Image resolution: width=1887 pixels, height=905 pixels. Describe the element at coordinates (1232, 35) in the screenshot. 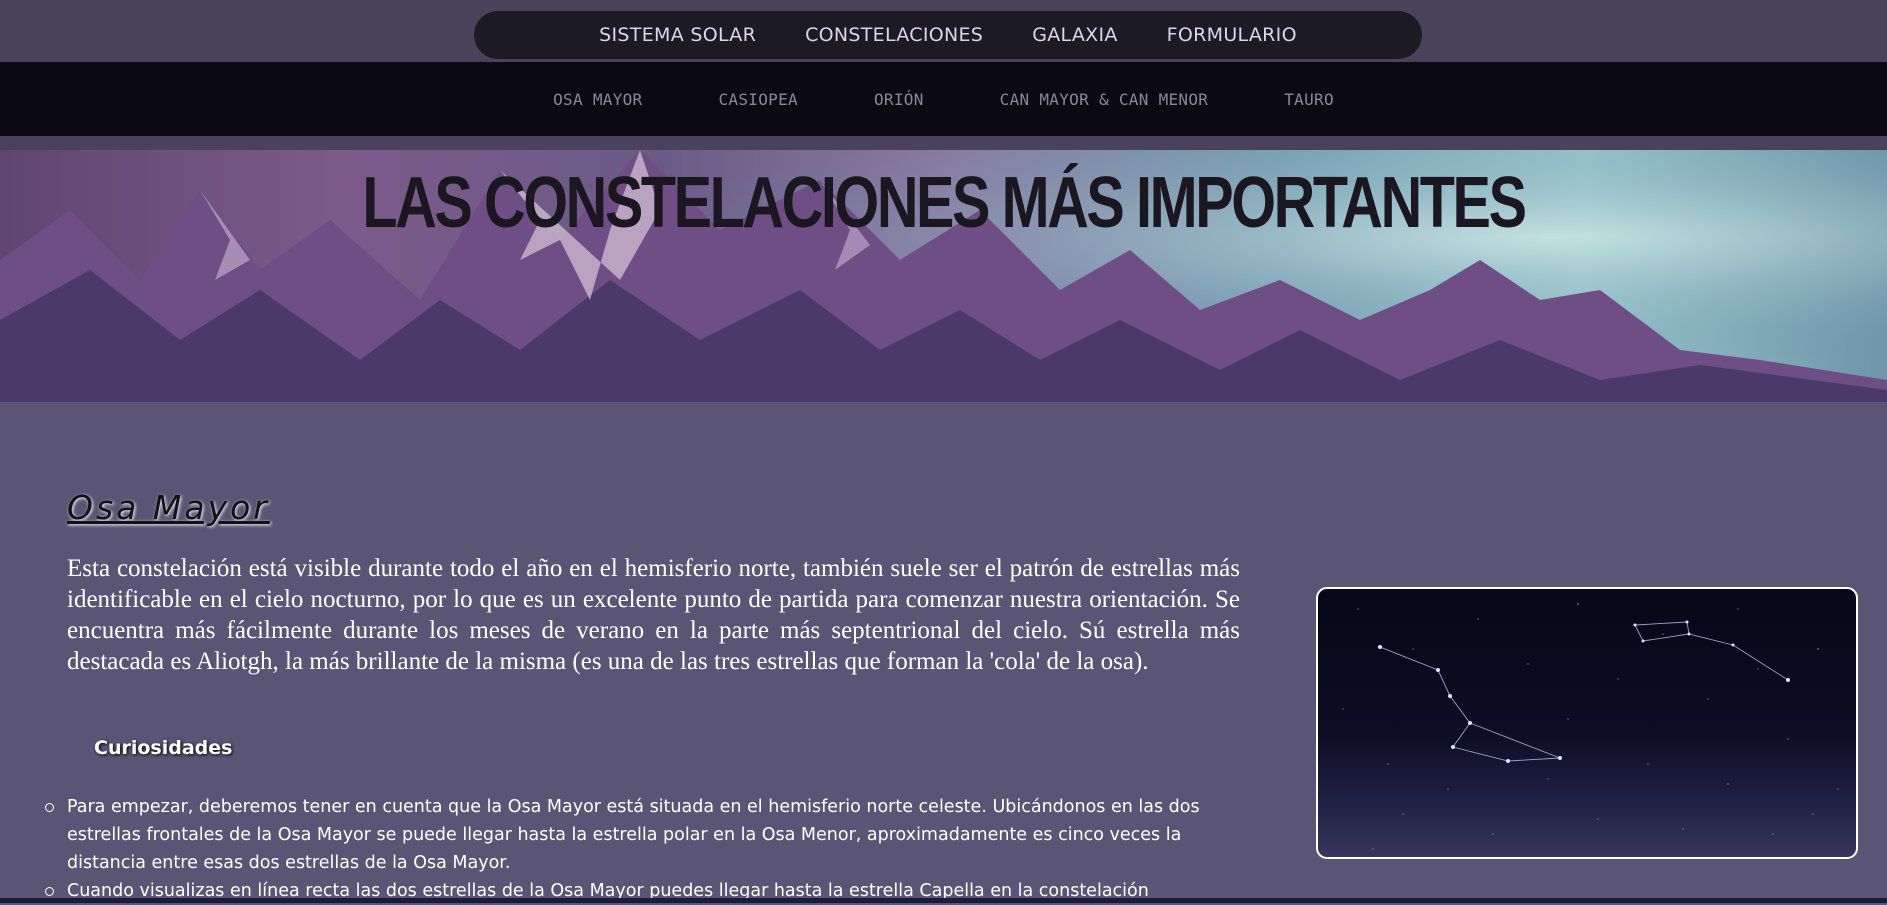

I see `nav-link-formulario: FORMULARIO` at that location.